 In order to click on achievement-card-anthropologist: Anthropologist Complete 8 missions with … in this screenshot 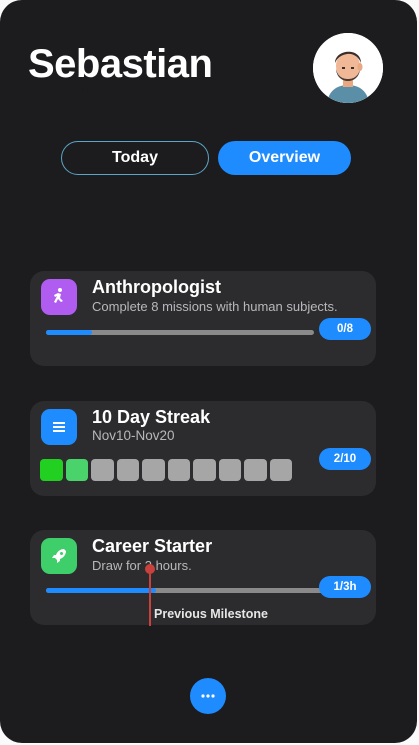, I will do `click(203, 318)`.